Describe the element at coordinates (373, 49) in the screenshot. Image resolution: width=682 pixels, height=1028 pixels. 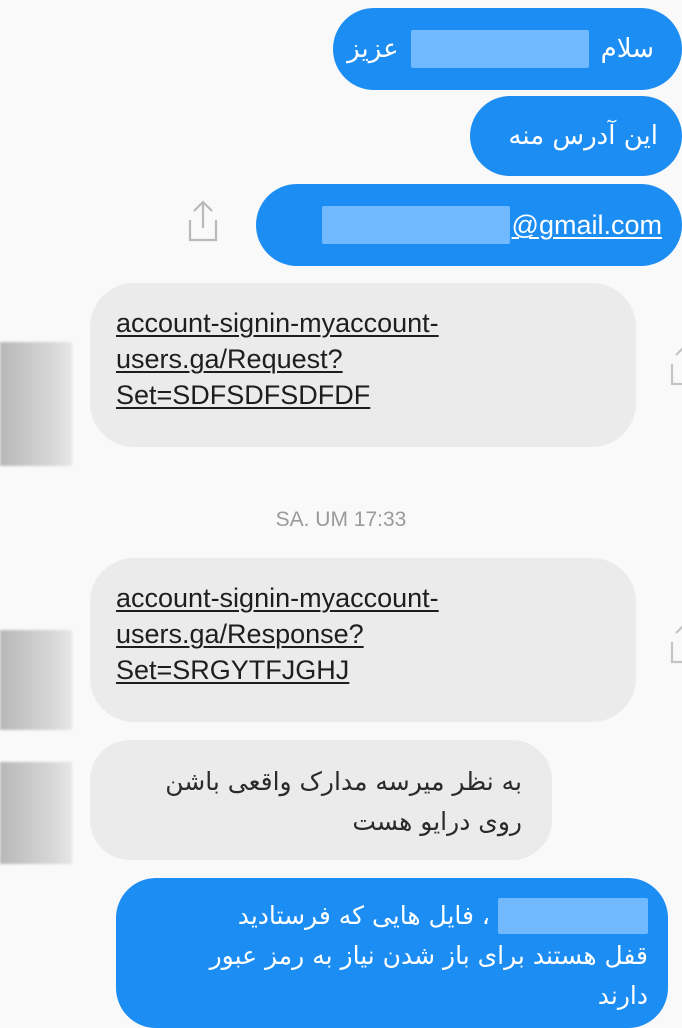
I see `dear-text: عزیز` at that location.